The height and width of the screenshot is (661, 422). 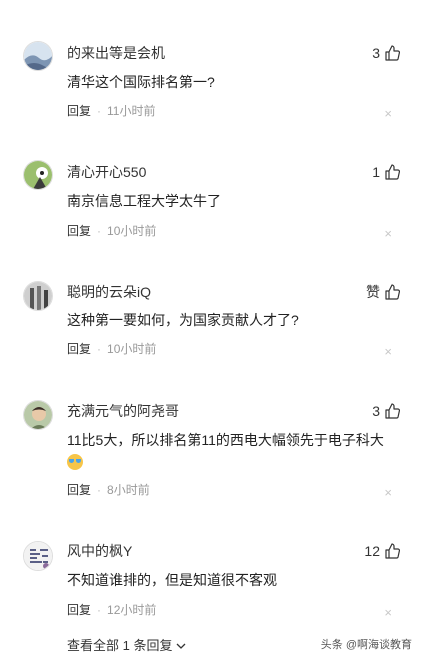 I want to click on comment-meta: 回复 · 12小时前, so click(x=111, y=610).